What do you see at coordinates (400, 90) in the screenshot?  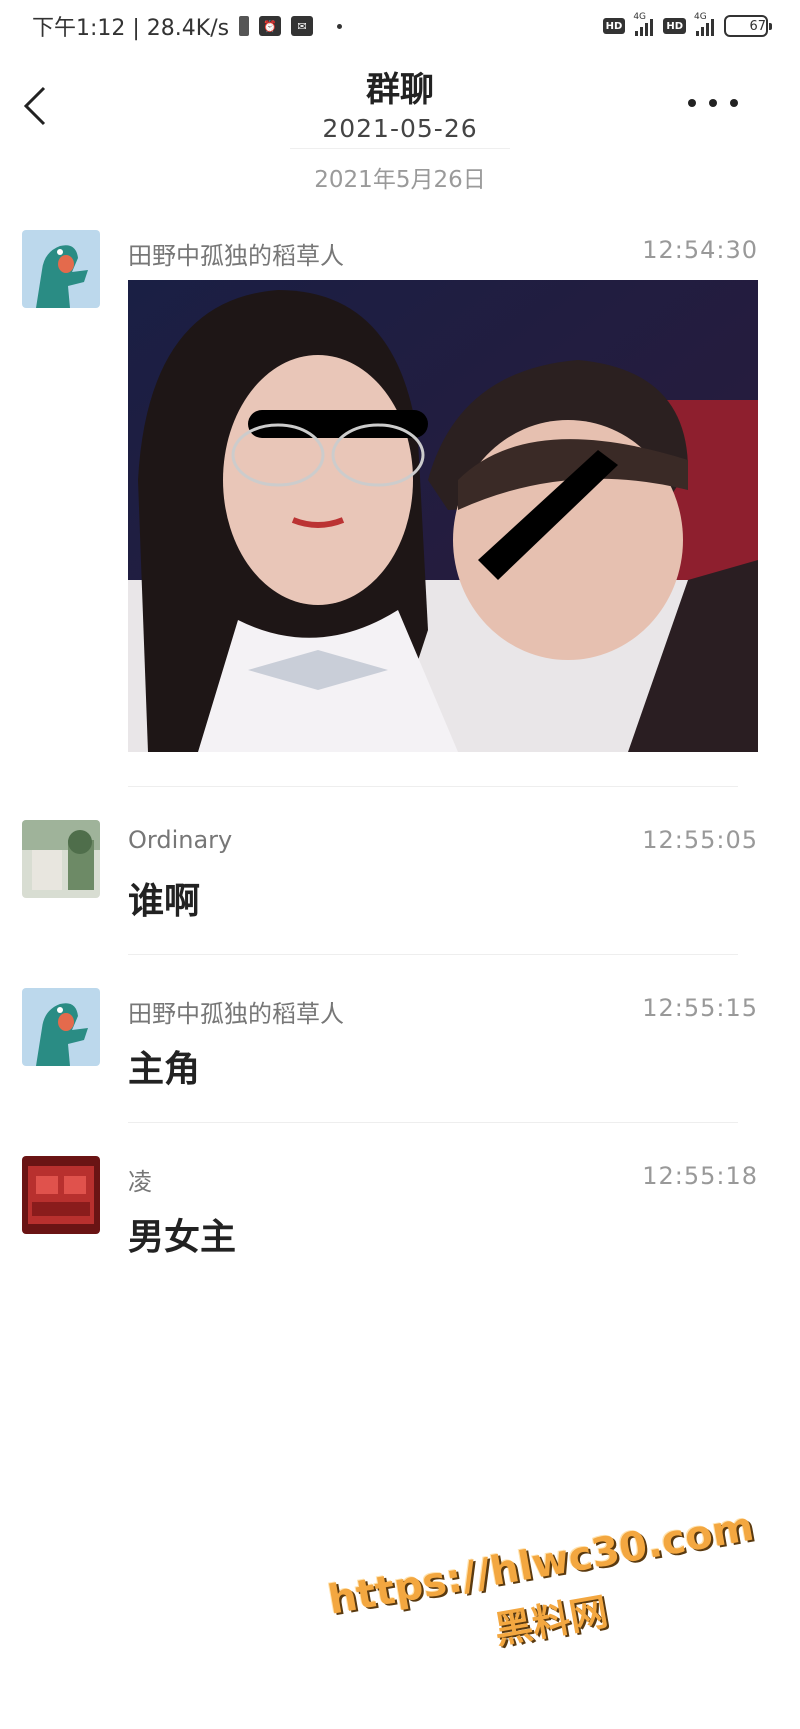 I see `page-title: 群聊` at bounding box center [400, 90].